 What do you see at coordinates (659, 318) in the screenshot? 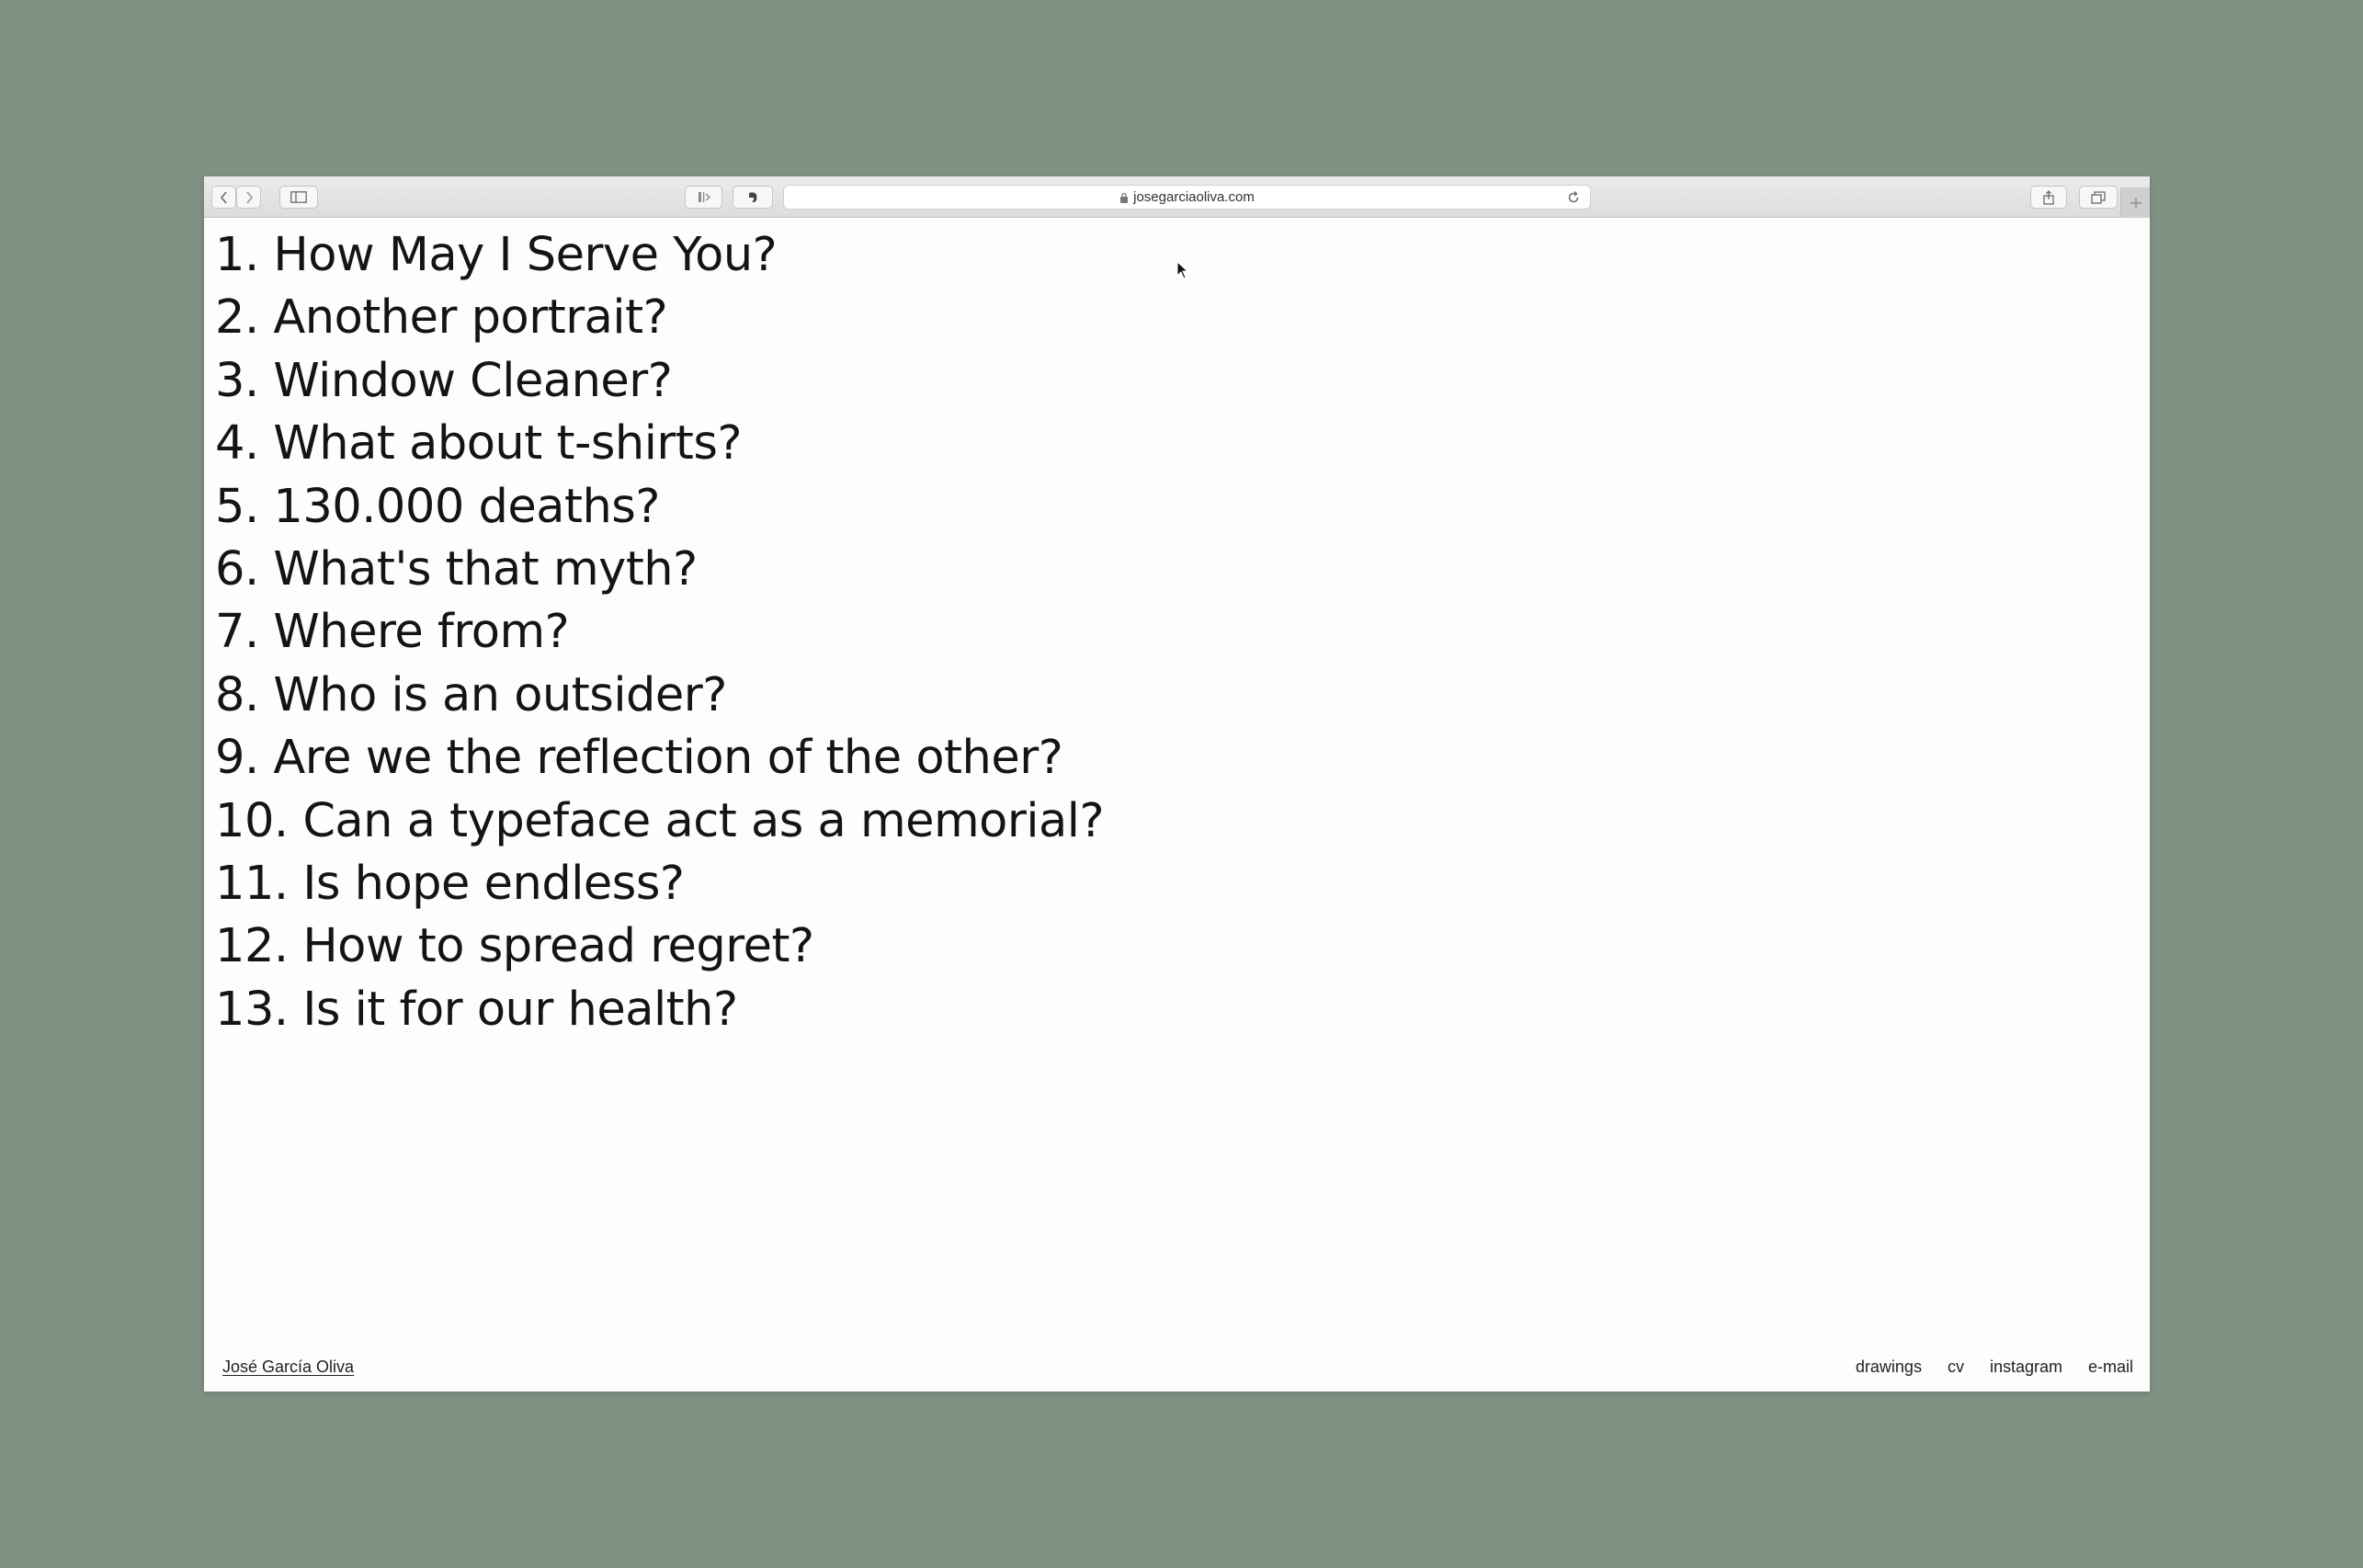
I see `question-link: 2. Another portrait?` at bounding box center [659, 318].